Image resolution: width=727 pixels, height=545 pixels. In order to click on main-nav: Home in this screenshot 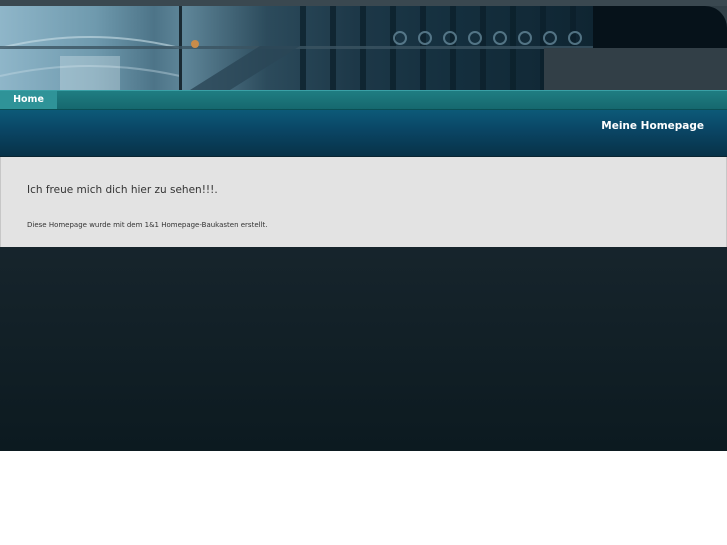, I will do `click(363, 100)`.